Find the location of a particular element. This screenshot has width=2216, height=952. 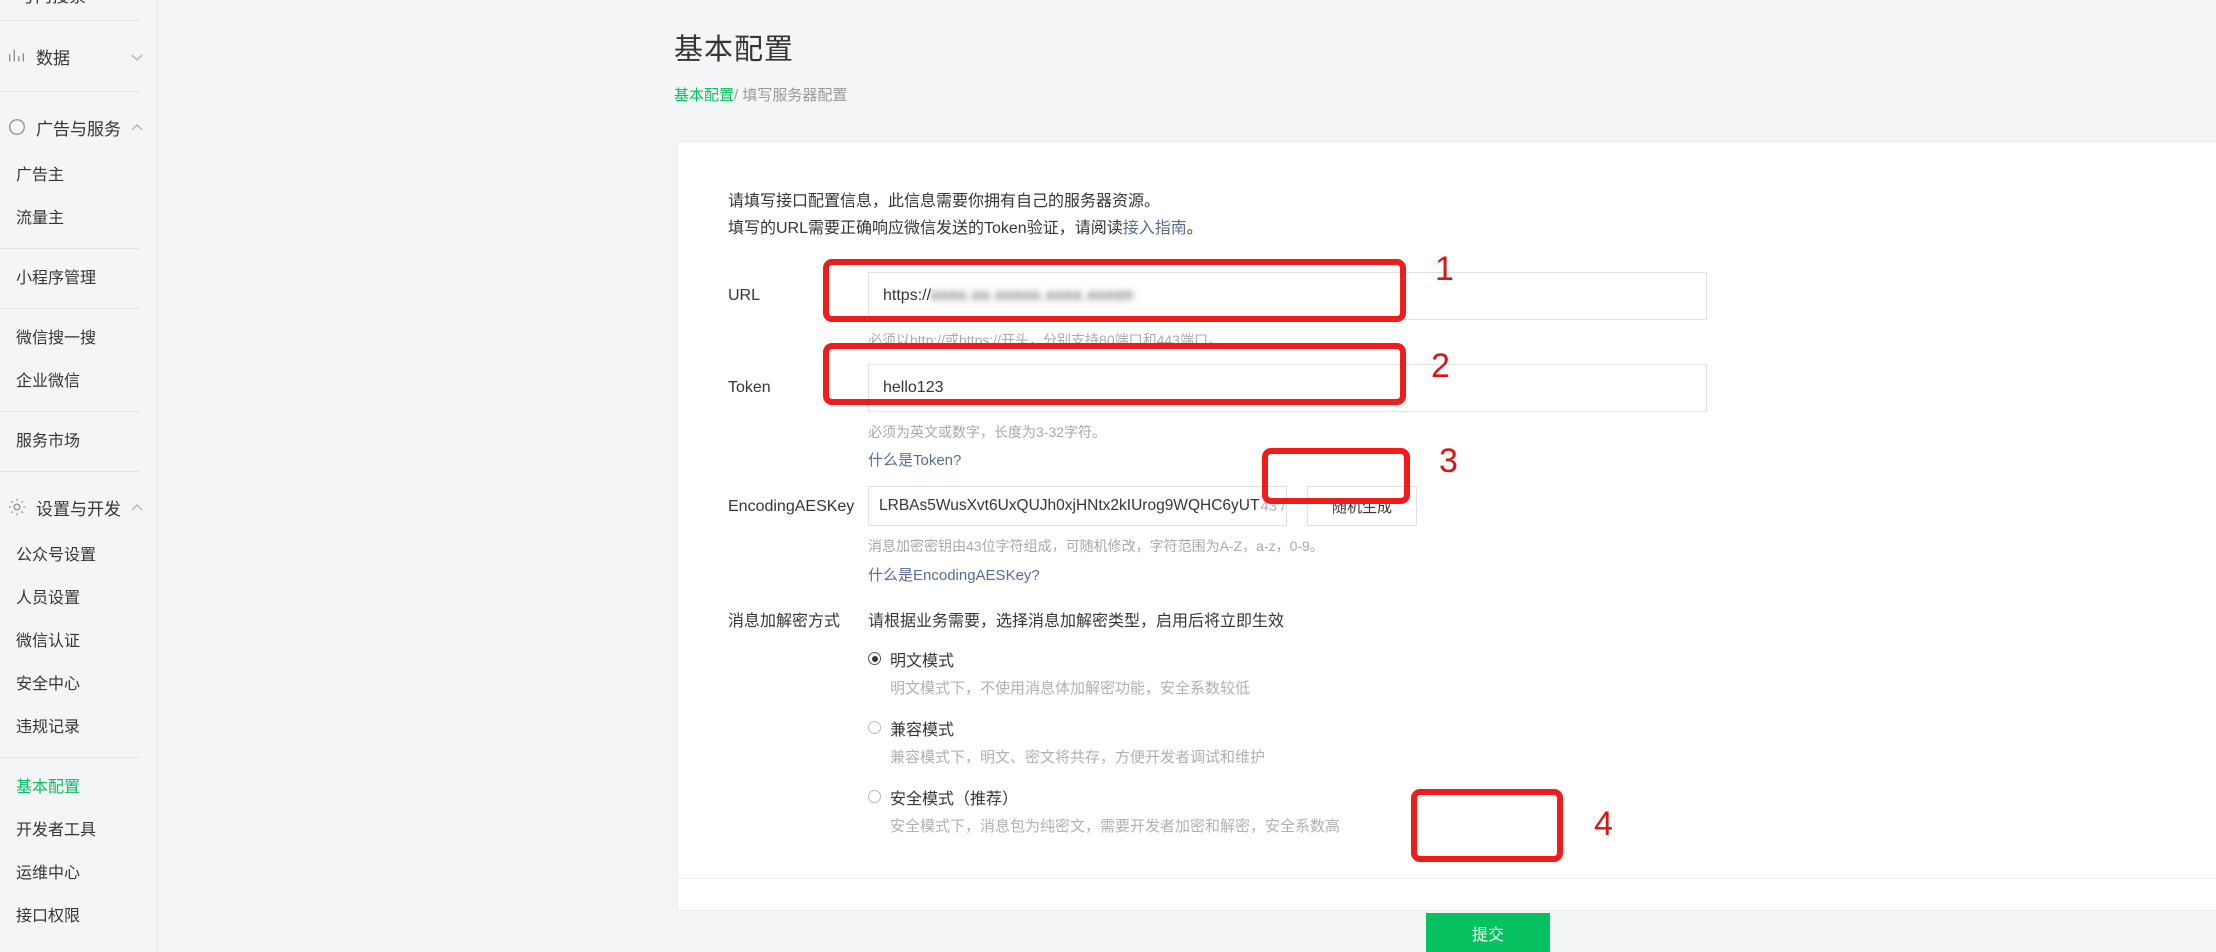

sidebar-item-advertiser: 广告主 is located at coordinates (78, 175).